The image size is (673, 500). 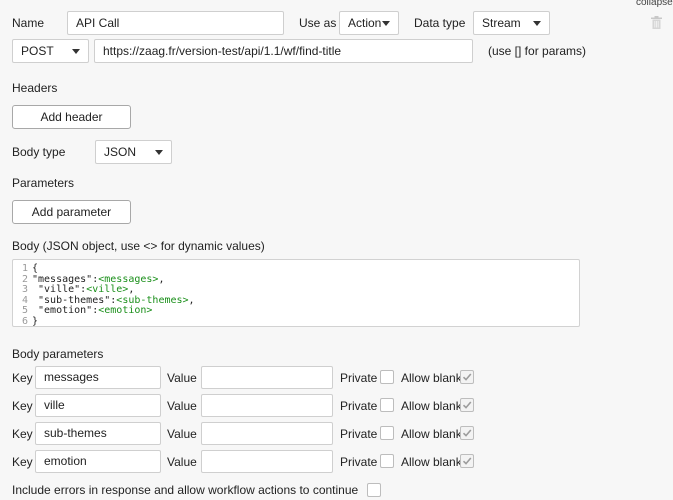 What do you see at coordinates (65, 310) in the screenshot?
I see `code-text: "emotion":` at bounding box center [65, 310].